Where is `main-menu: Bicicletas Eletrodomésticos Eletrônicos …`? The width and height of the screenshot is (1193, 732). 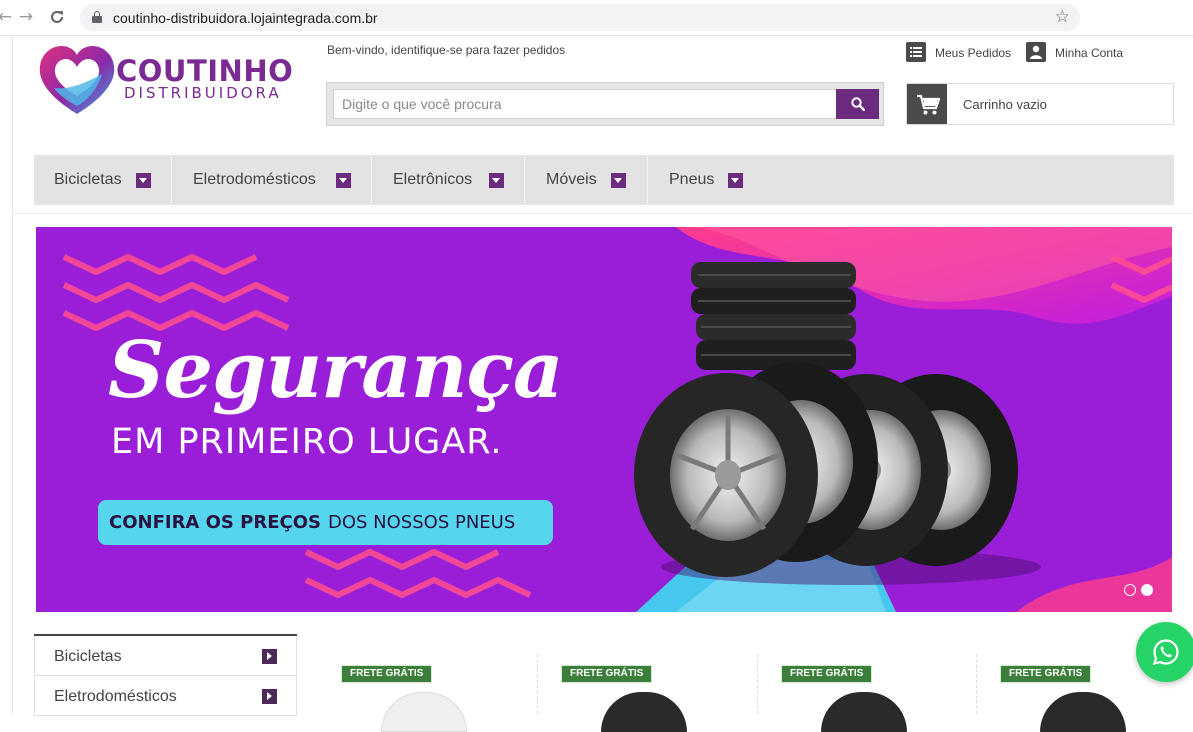
main-menu: Bicicletas Eletrodomésticos Eletrônicos … is located at coordinates (604, 180).